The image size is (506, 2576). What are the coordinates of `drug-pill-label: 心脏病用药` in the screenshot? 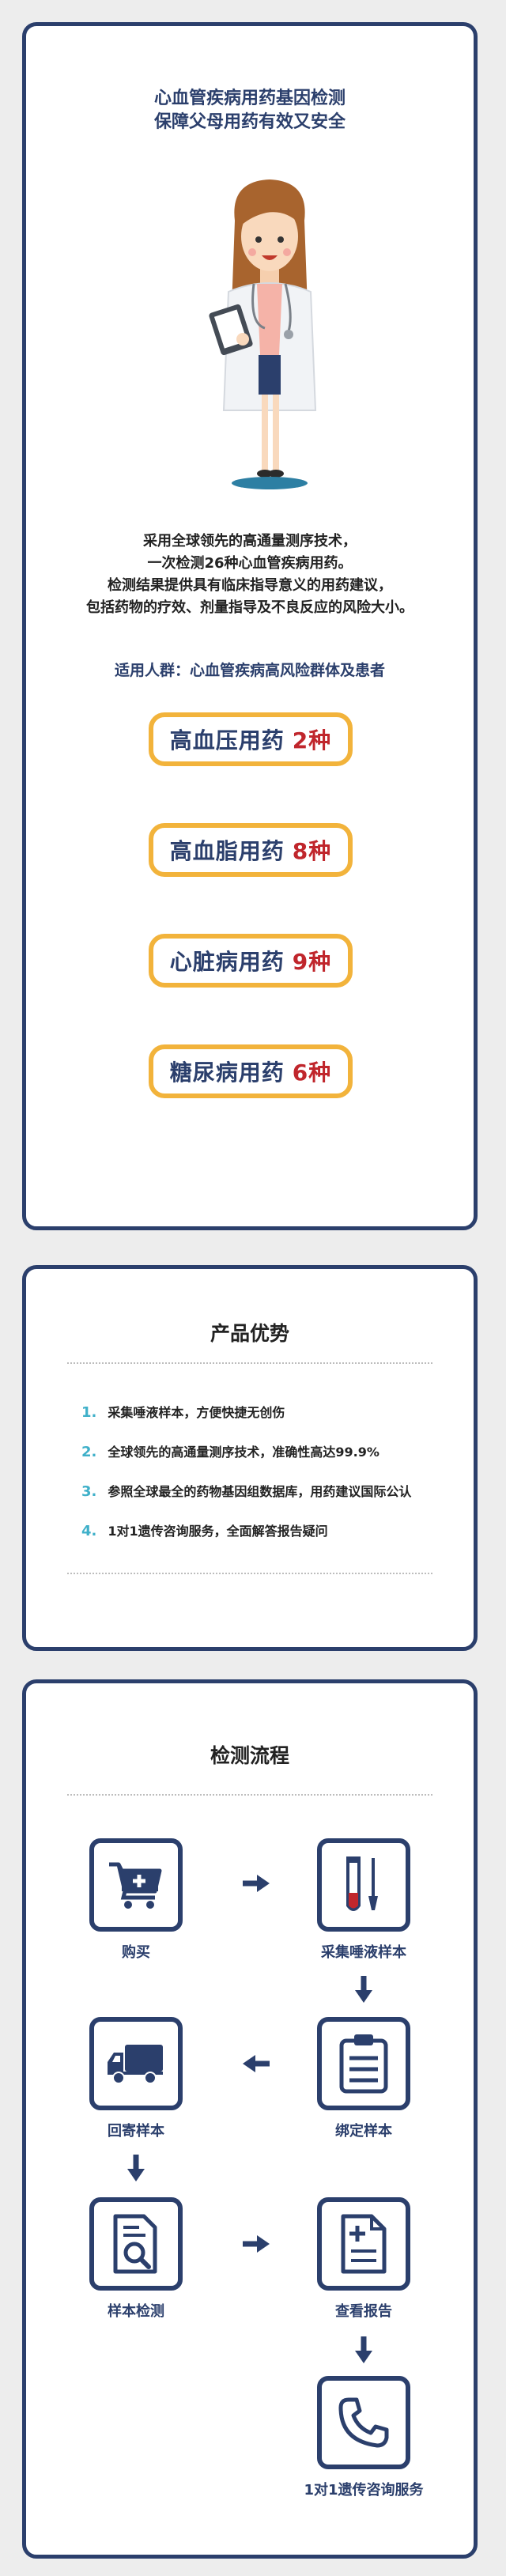 It's located at (227, 962).